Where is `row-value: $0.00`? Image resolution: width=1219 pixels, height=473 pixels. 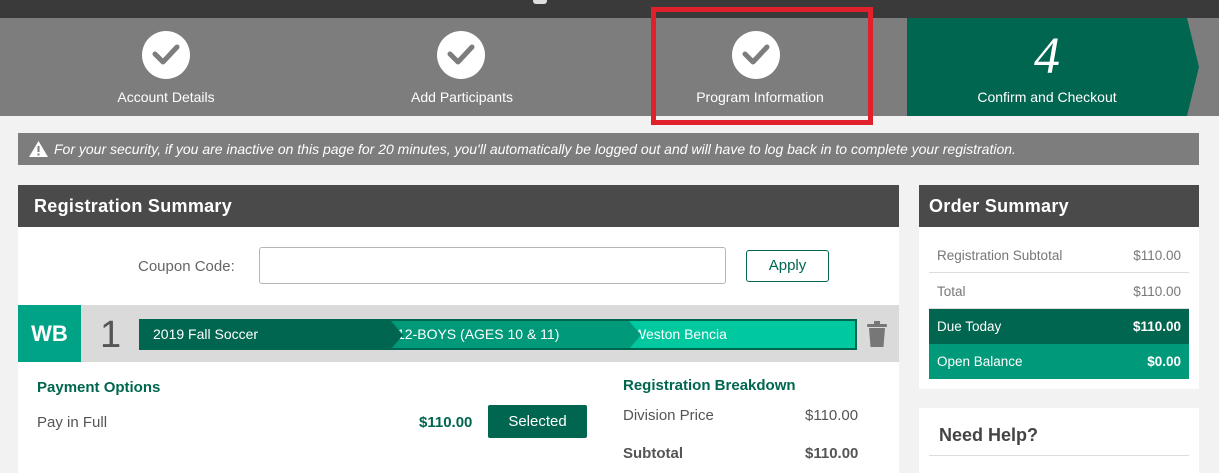 row-value: $0.00 is located at coordinates (1164, 361).